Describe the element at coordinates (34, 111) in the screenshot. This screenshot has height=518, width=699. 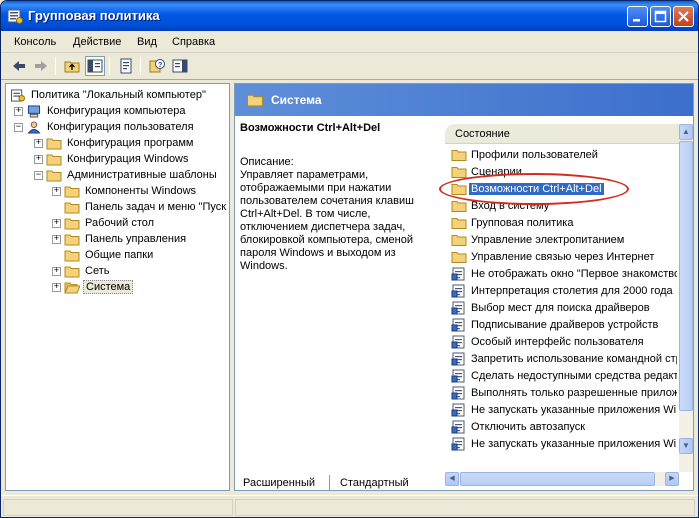
I see `computer-icon` at that location.